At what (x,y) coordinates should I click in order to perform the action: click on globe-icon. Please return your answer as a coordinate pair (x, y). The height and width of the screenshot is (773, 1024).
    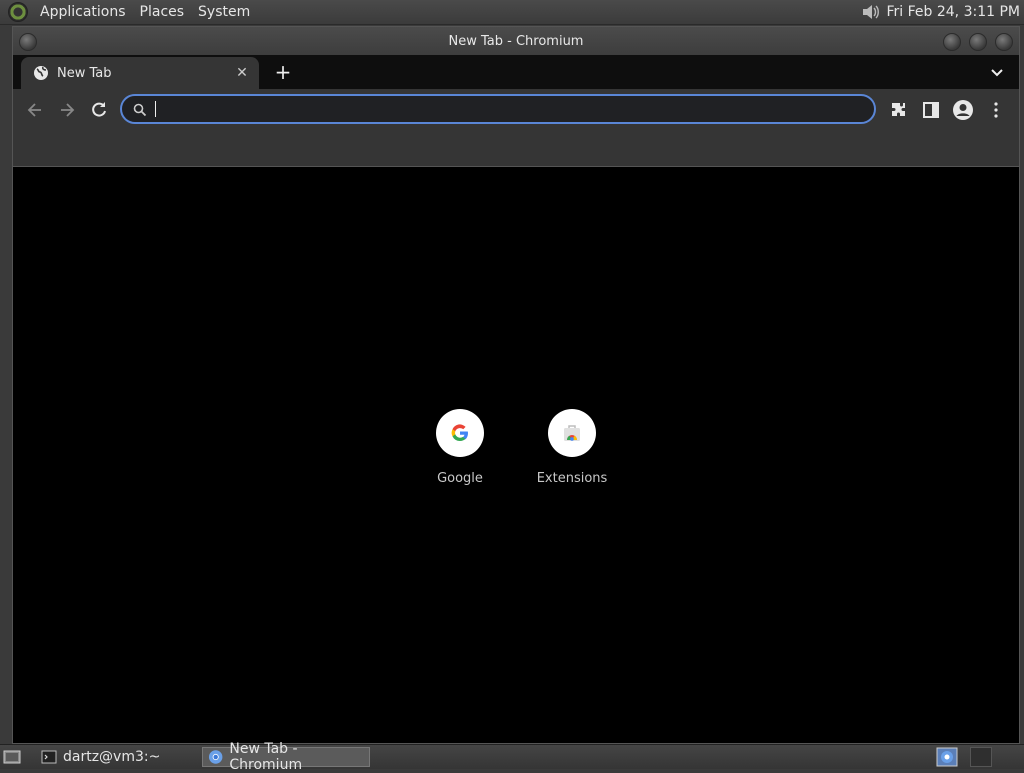
    Looking at the image, I should click on (41, 73).